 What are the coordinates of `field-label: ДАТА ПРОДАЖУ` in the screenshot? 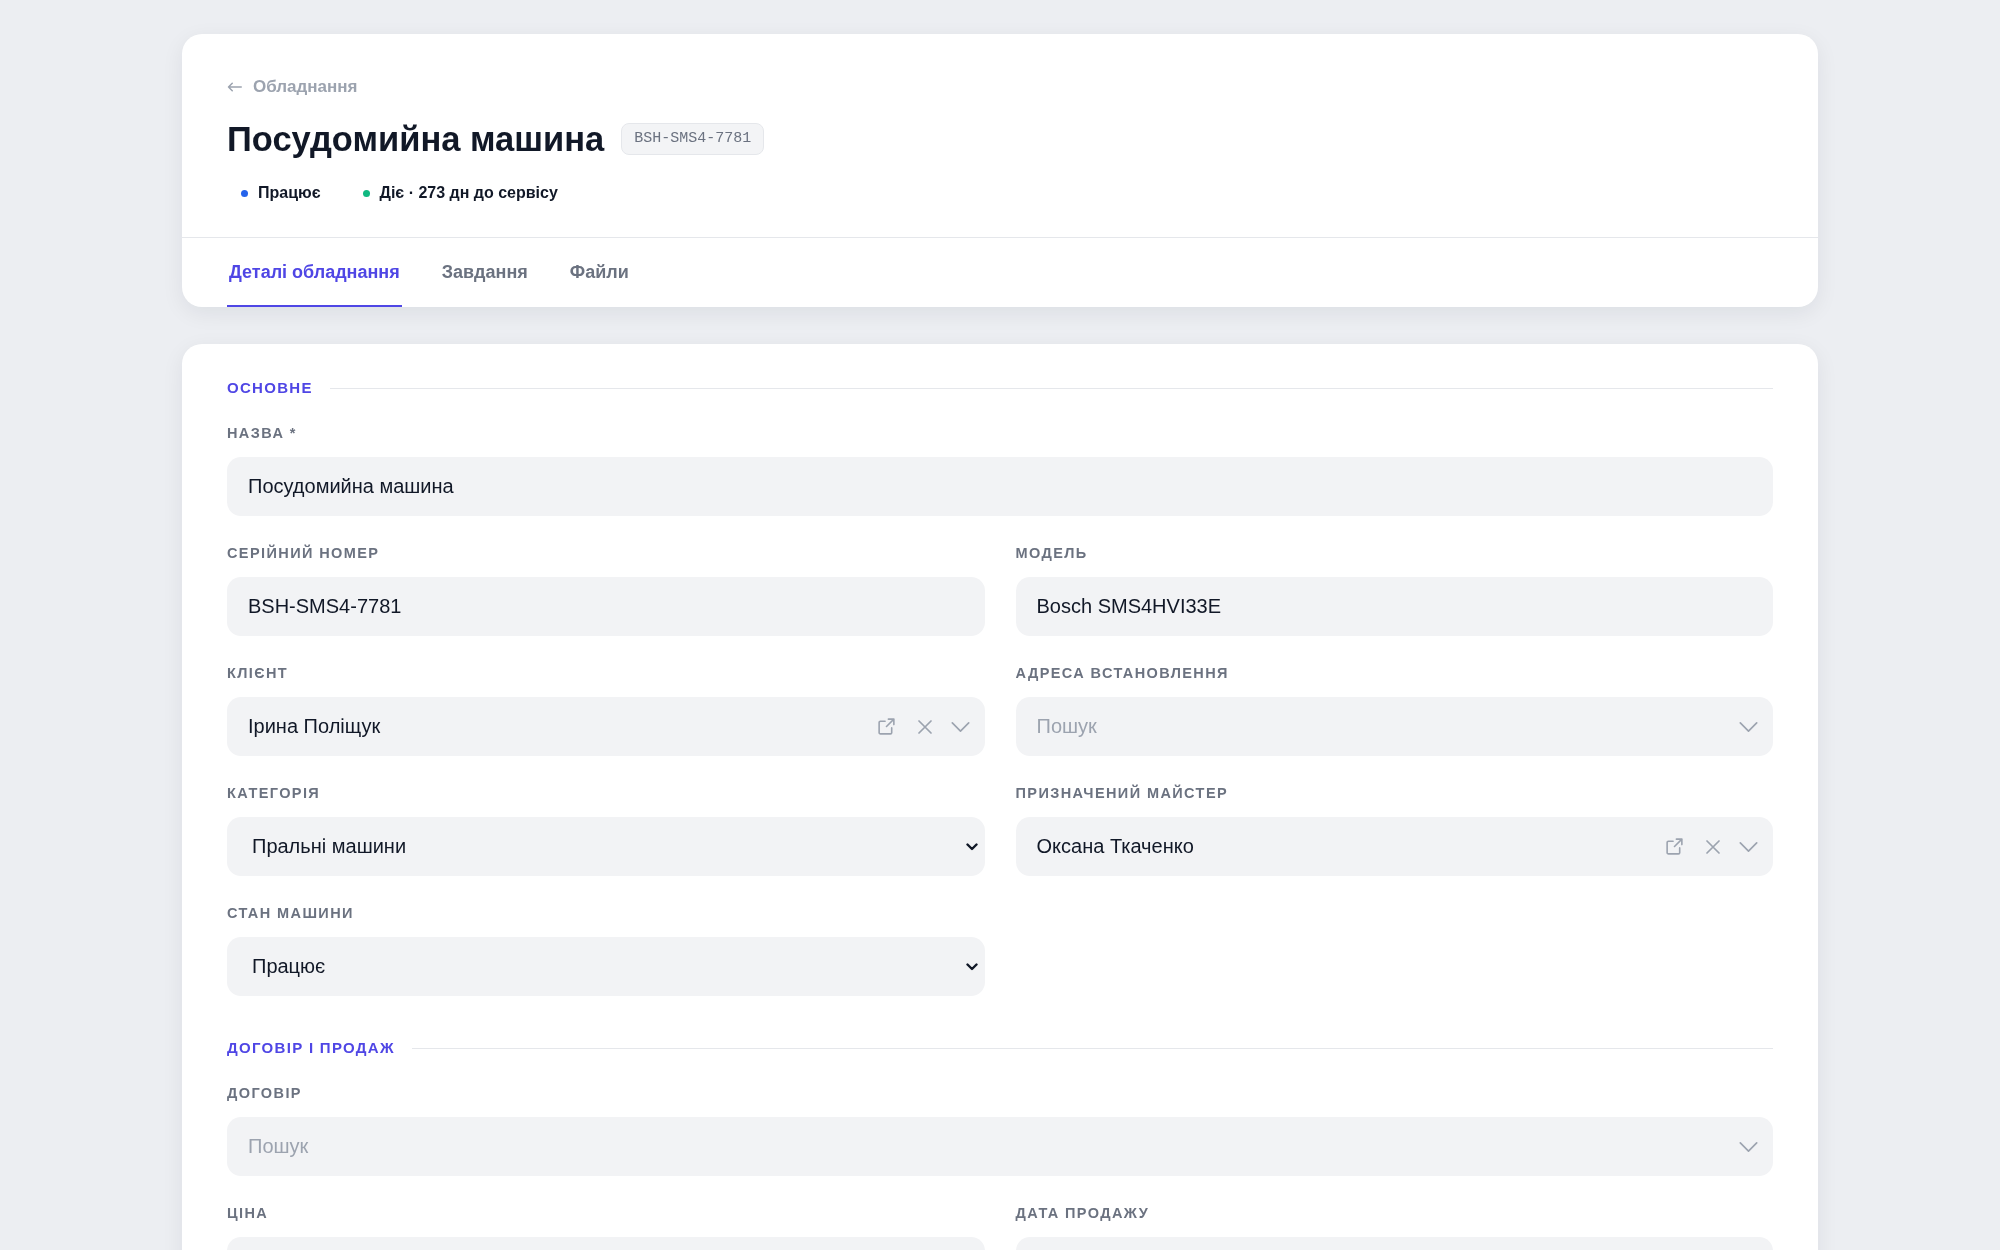 It's located at (1083, 1213).